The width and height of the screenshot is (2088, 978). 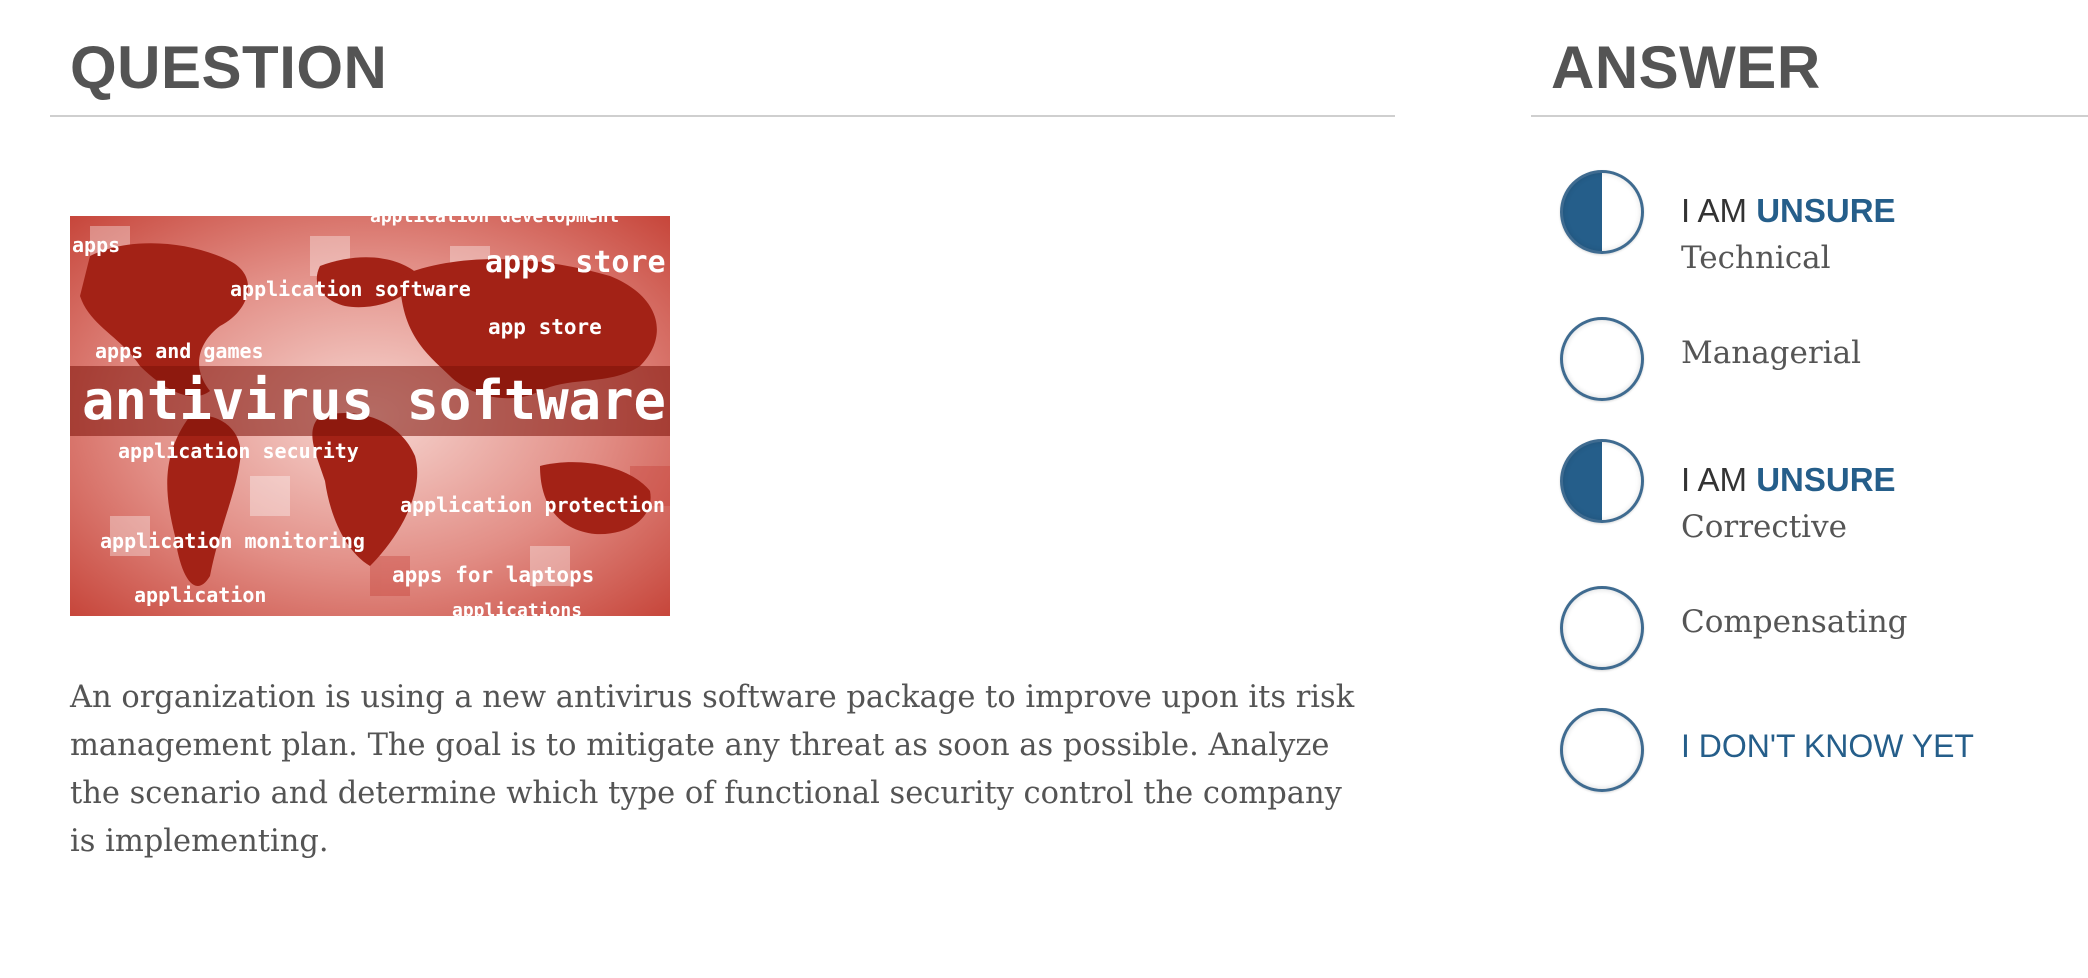 I want to click on answer-option-compensating: Compensating, so click(x=1820, y=628).